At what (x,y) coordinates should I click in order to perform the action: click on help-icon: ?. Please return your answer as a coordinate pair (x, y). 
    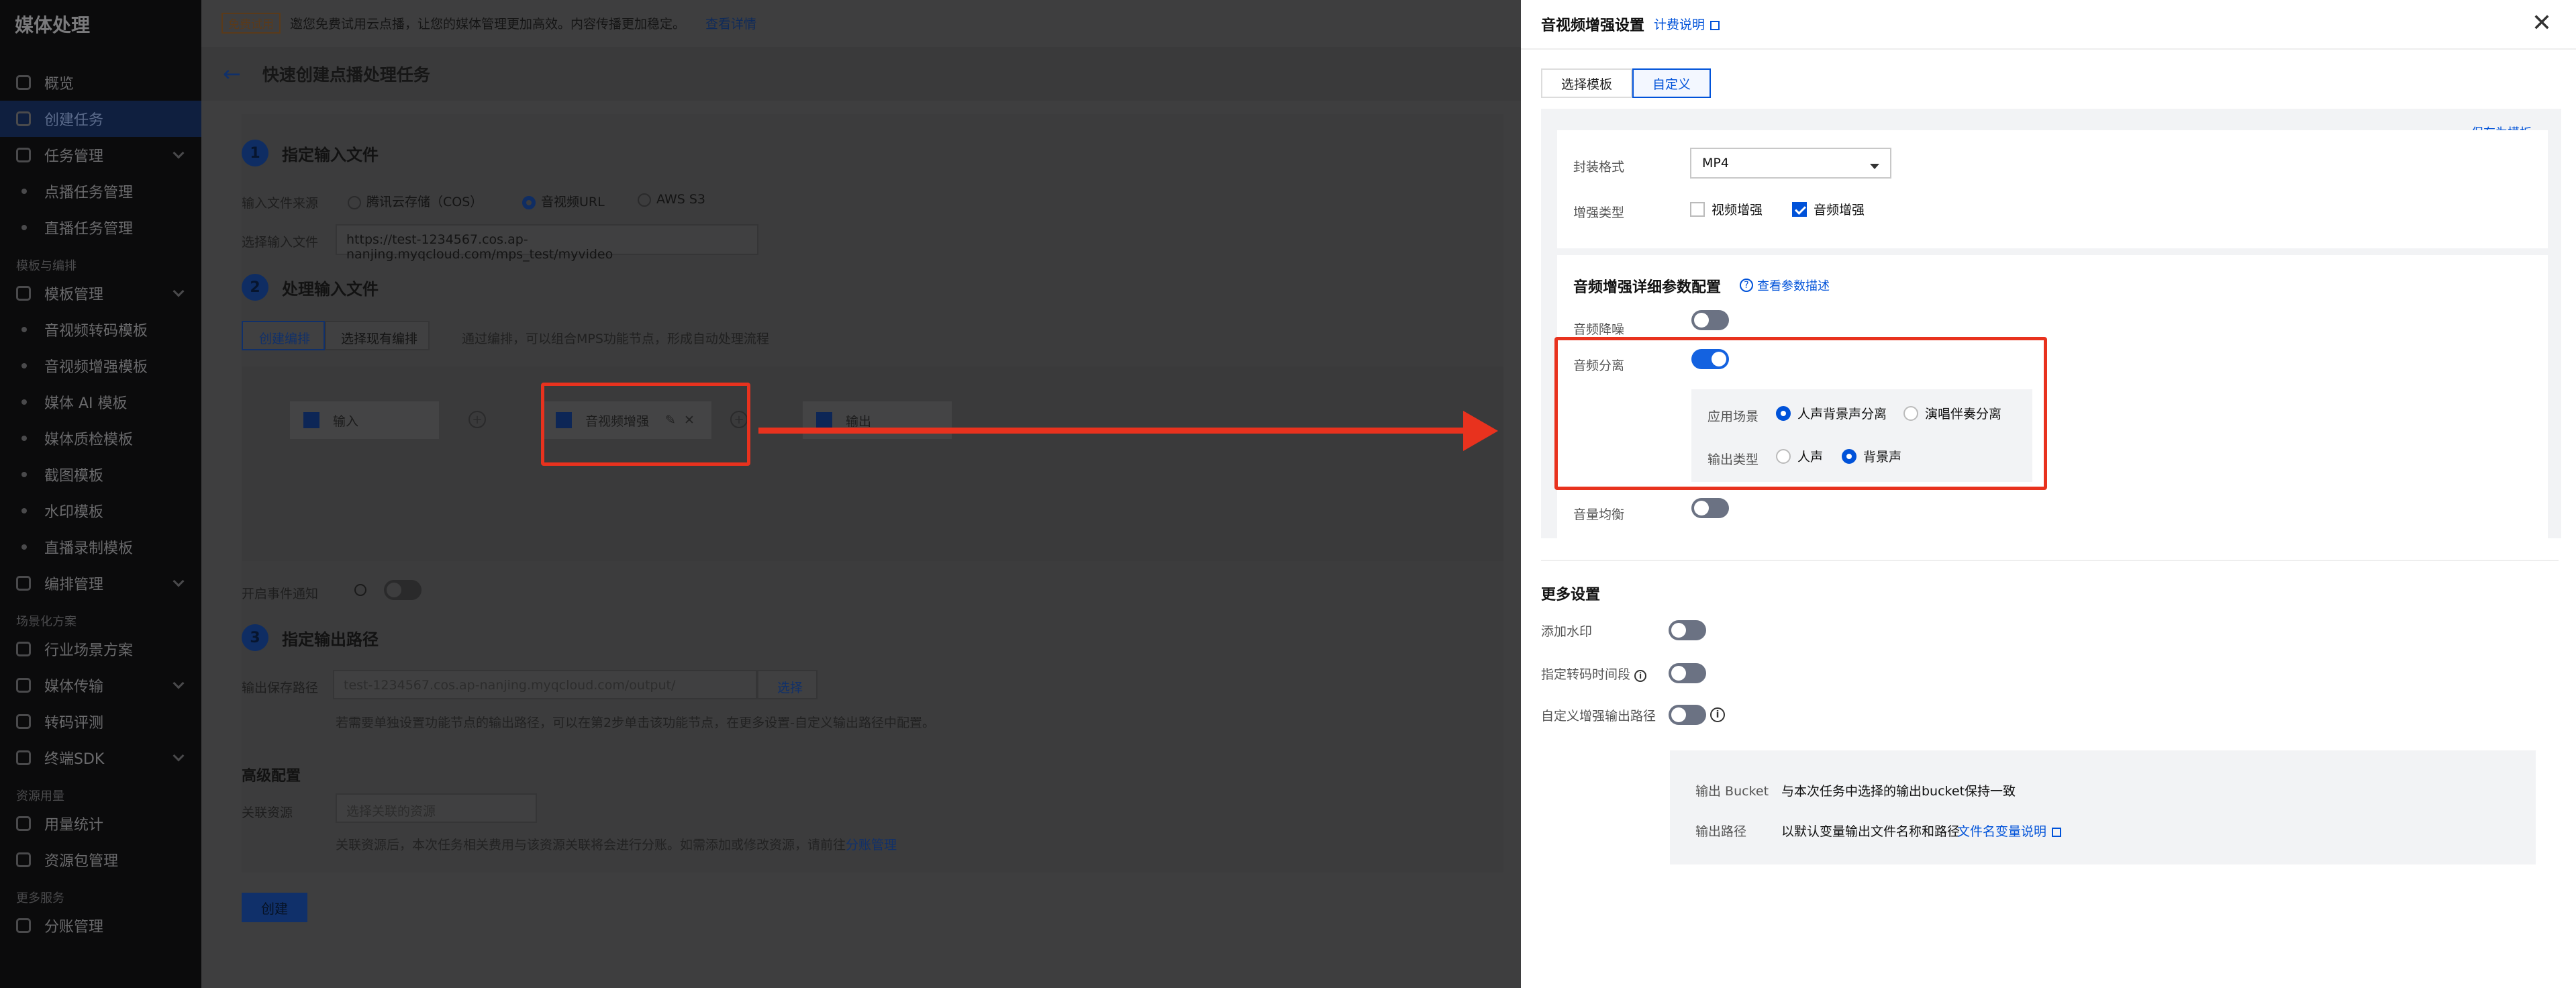
    Looking at the image, I should click on (1746, 286).